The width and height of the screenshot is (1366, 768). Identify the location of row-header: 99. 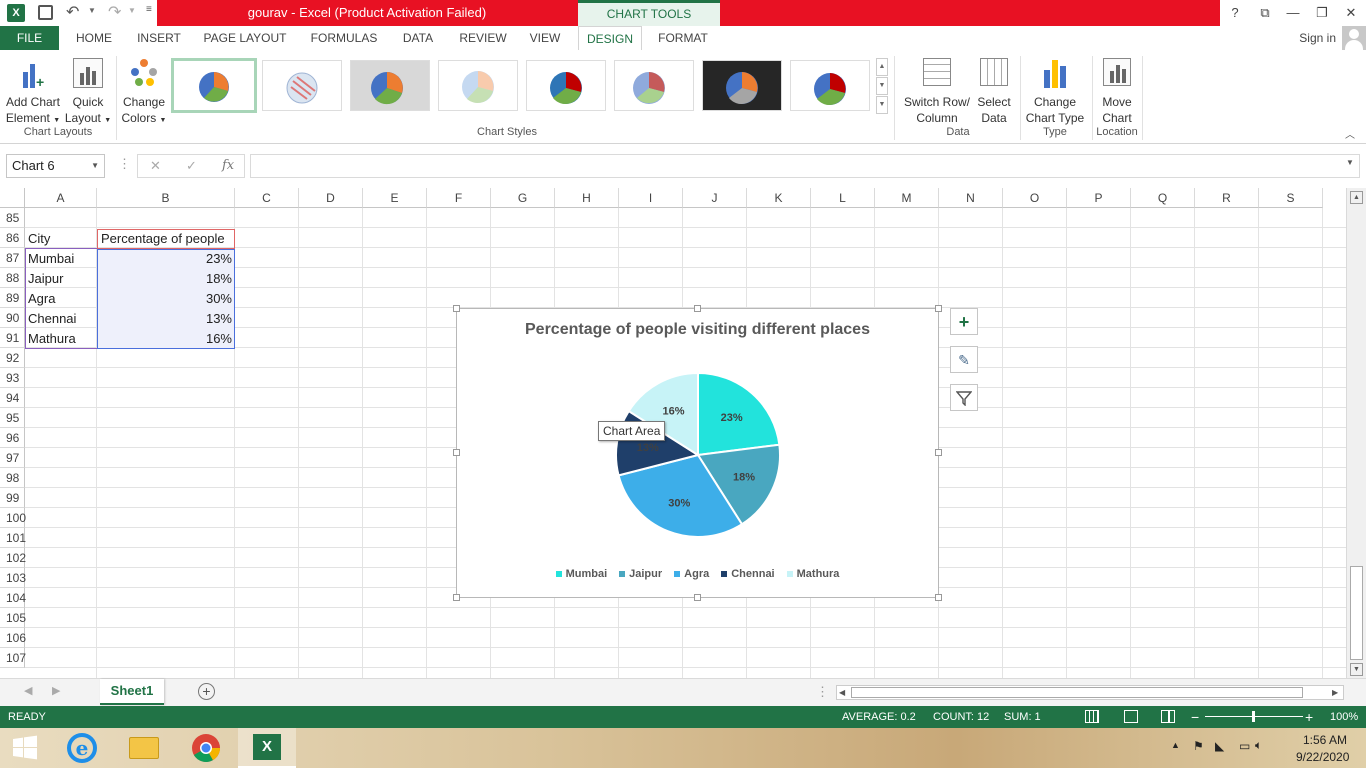
(12, 498).